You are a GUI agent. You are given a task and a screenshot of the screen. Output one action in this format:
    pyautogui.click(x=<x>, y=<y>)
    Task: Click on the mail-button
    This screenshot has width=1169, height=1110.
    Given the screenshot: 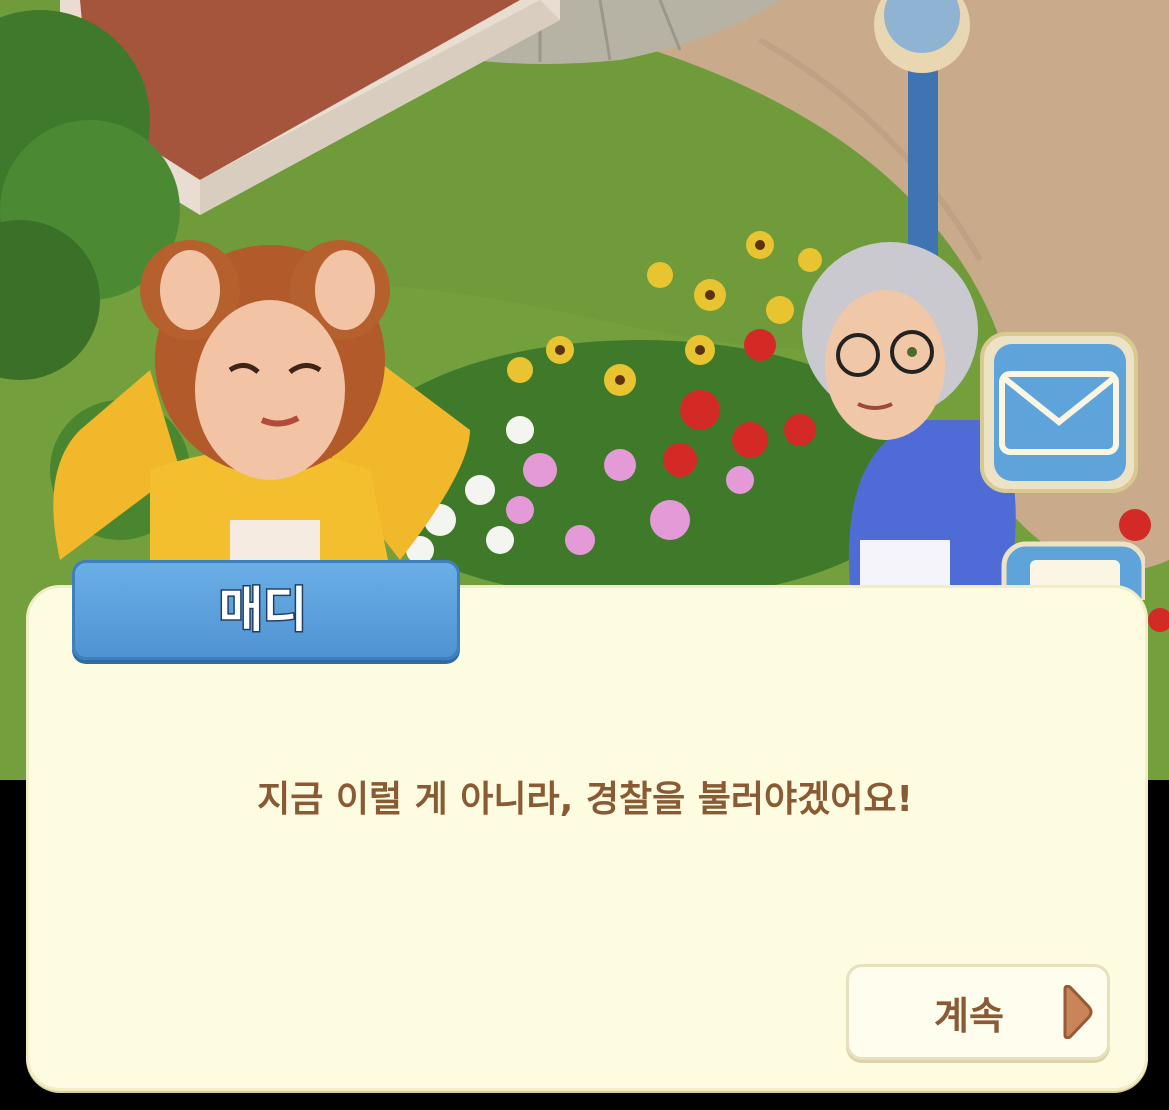 What is the action you would take?
    pyautogui.click(x=1059, y=412)
    